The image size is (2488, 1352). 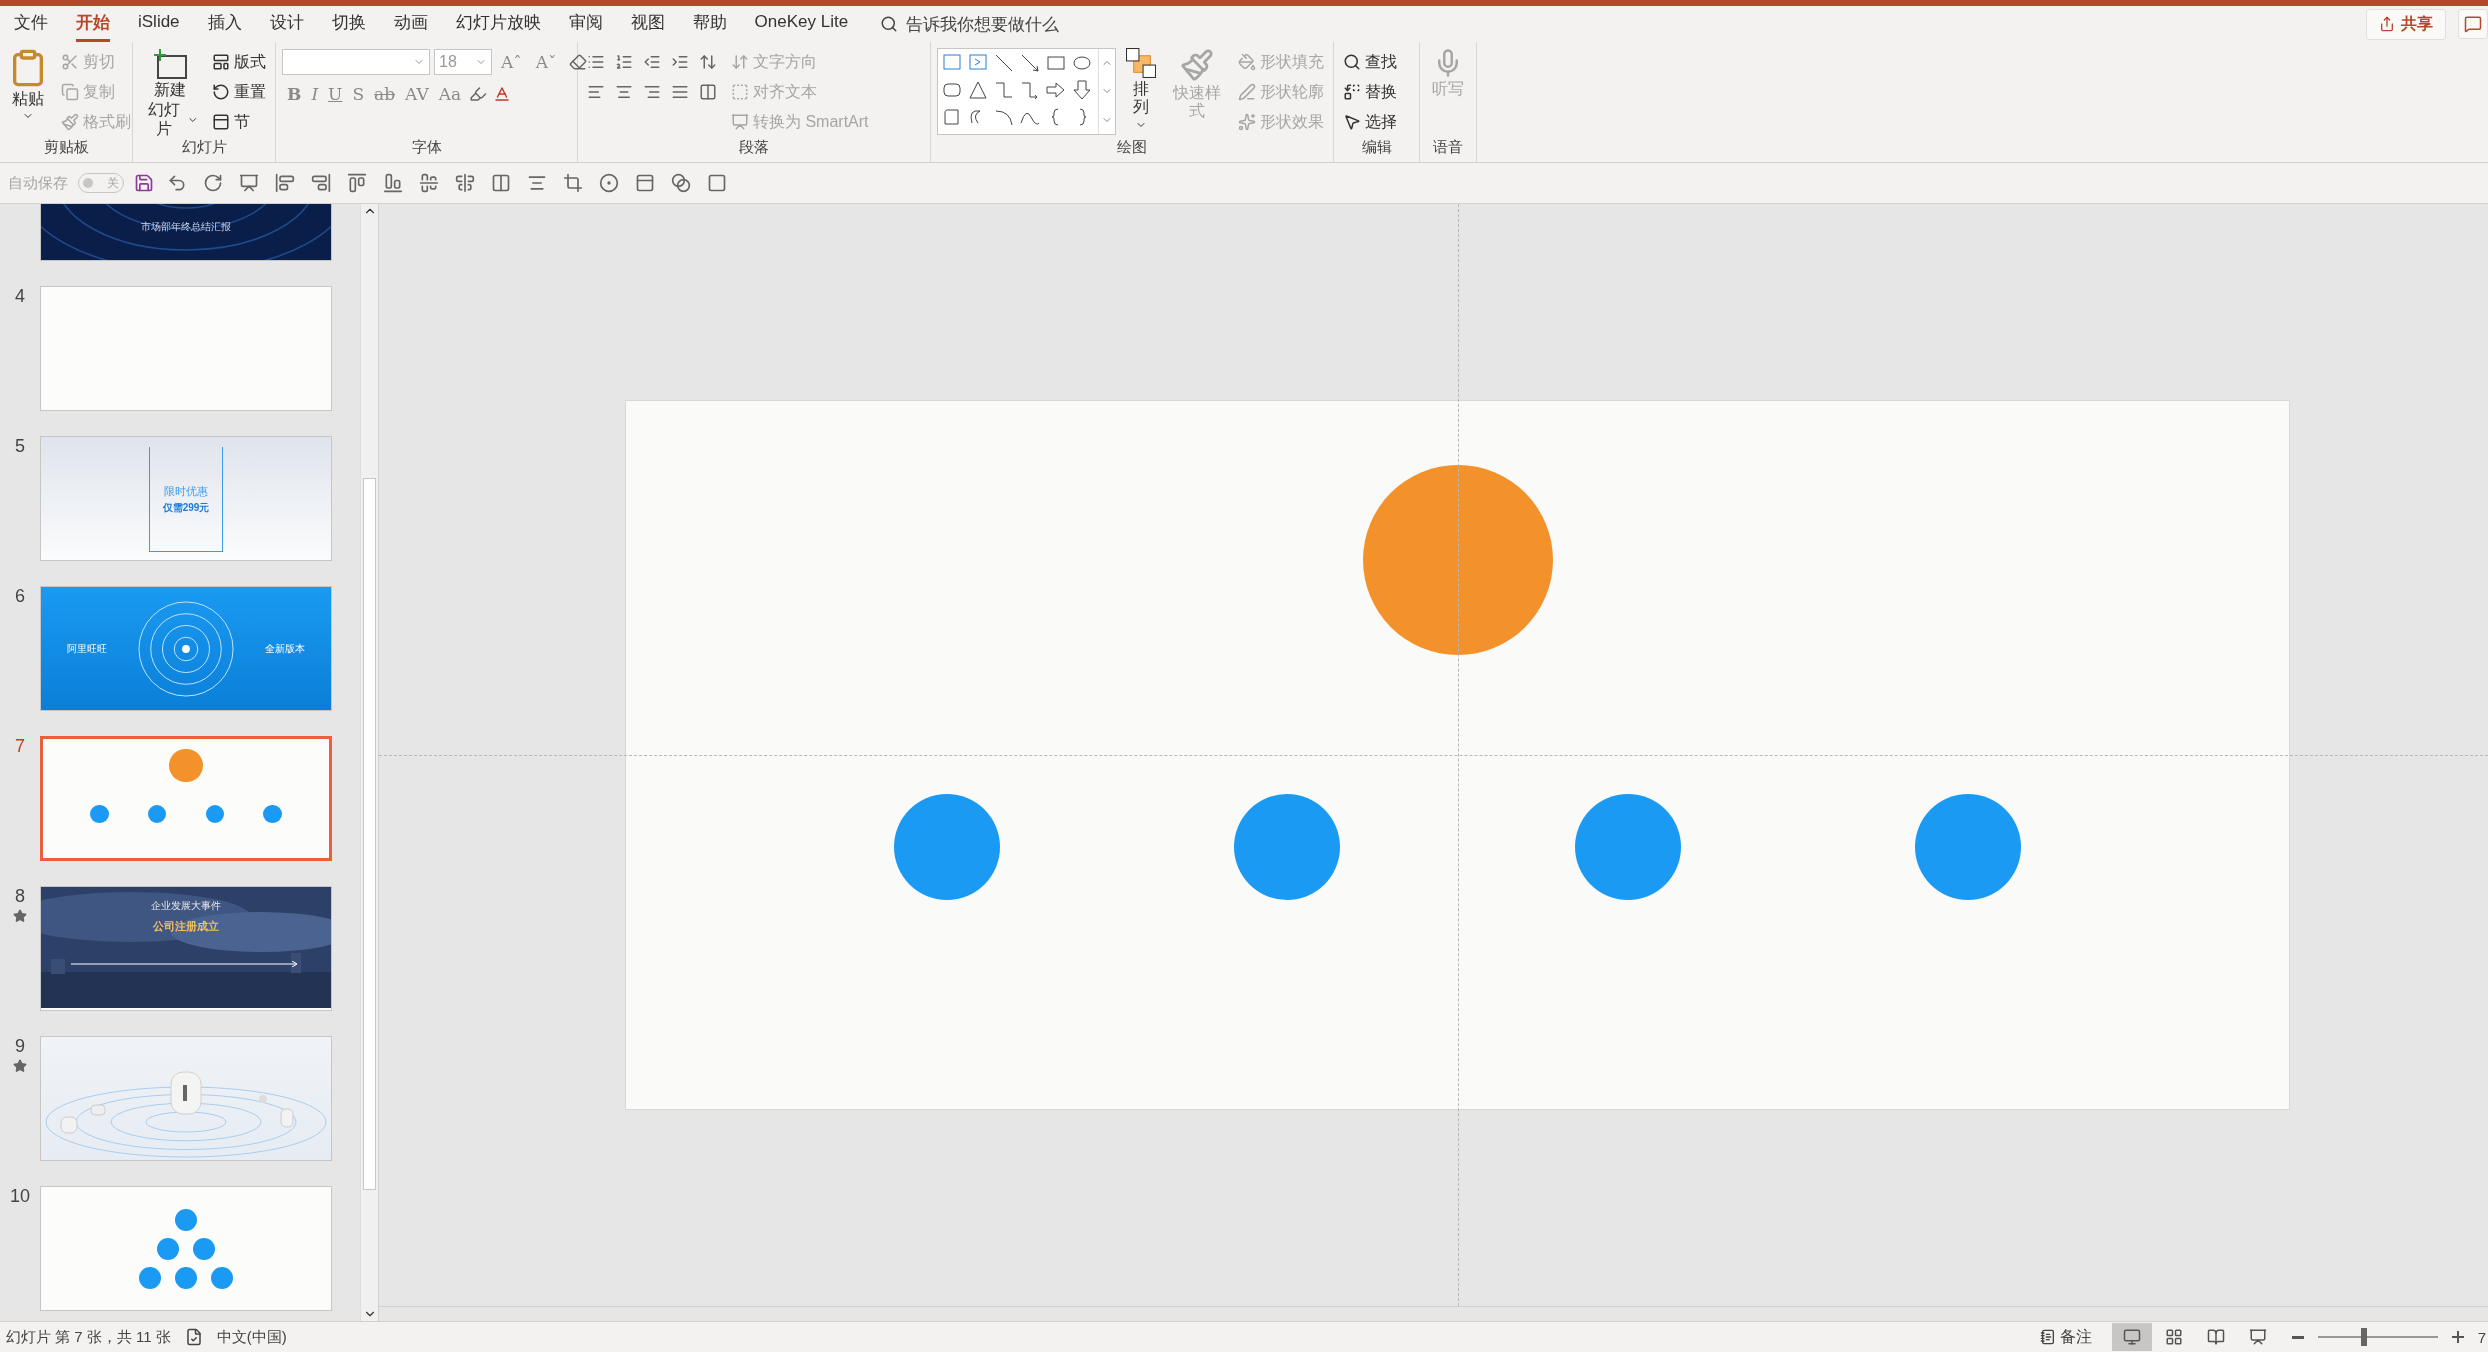 What do you see at coordinates (20, 296) in the screenshot?
I see `slide-number: 4` at bounding box center [20, 296].